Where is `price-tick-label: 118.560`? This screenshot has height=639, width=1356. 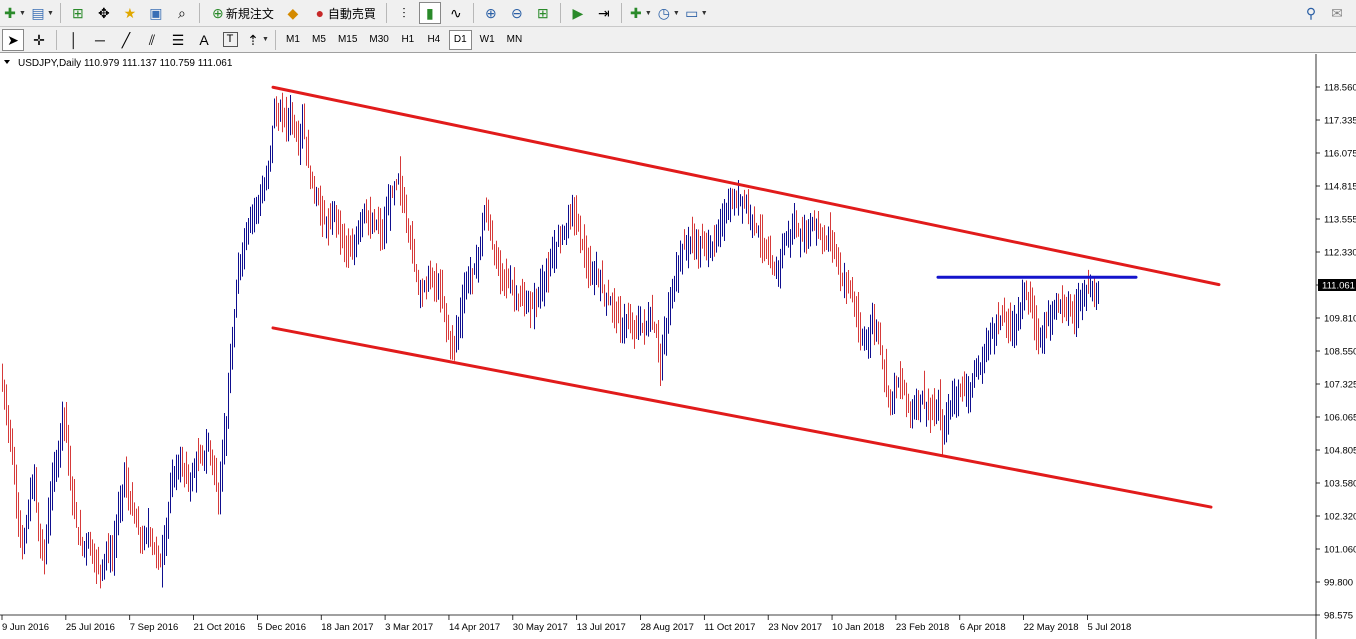 price-tick-label: 118.560 is located at coordinates (1340, 88).